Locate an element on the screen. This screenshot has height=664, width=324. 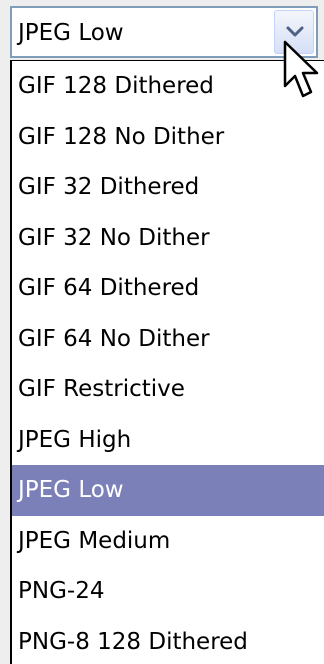
list-item: GIF Restrictive is located at coordinates (168, 389).